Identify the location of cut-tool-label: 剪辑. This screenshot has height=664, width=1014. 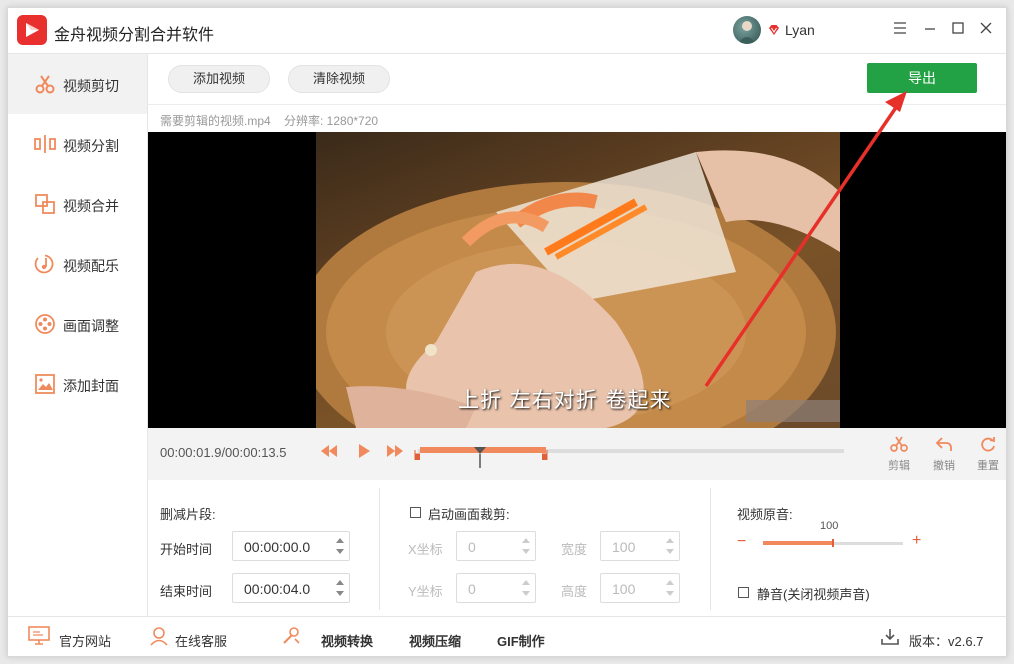
(899, 466).